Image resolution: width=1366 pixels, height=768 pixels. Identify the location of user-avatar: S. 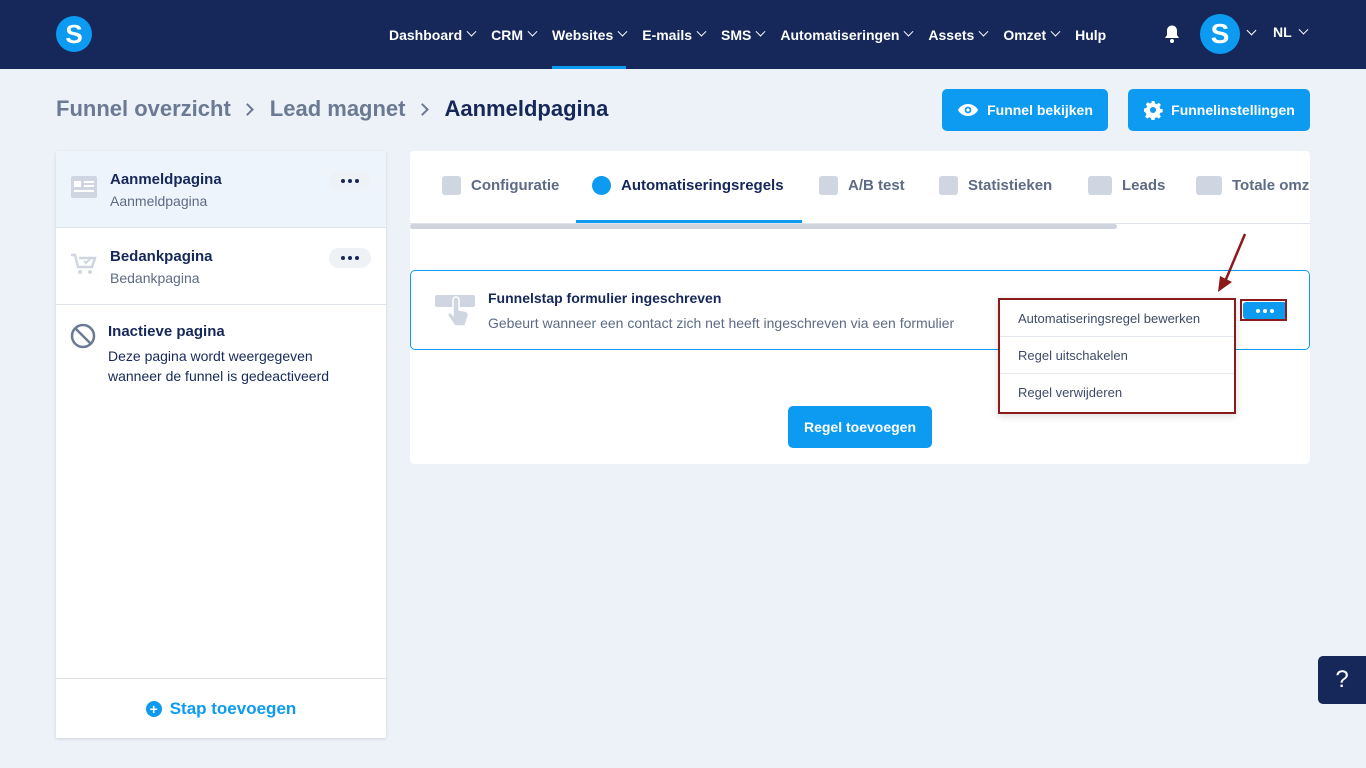
(1220, 34).